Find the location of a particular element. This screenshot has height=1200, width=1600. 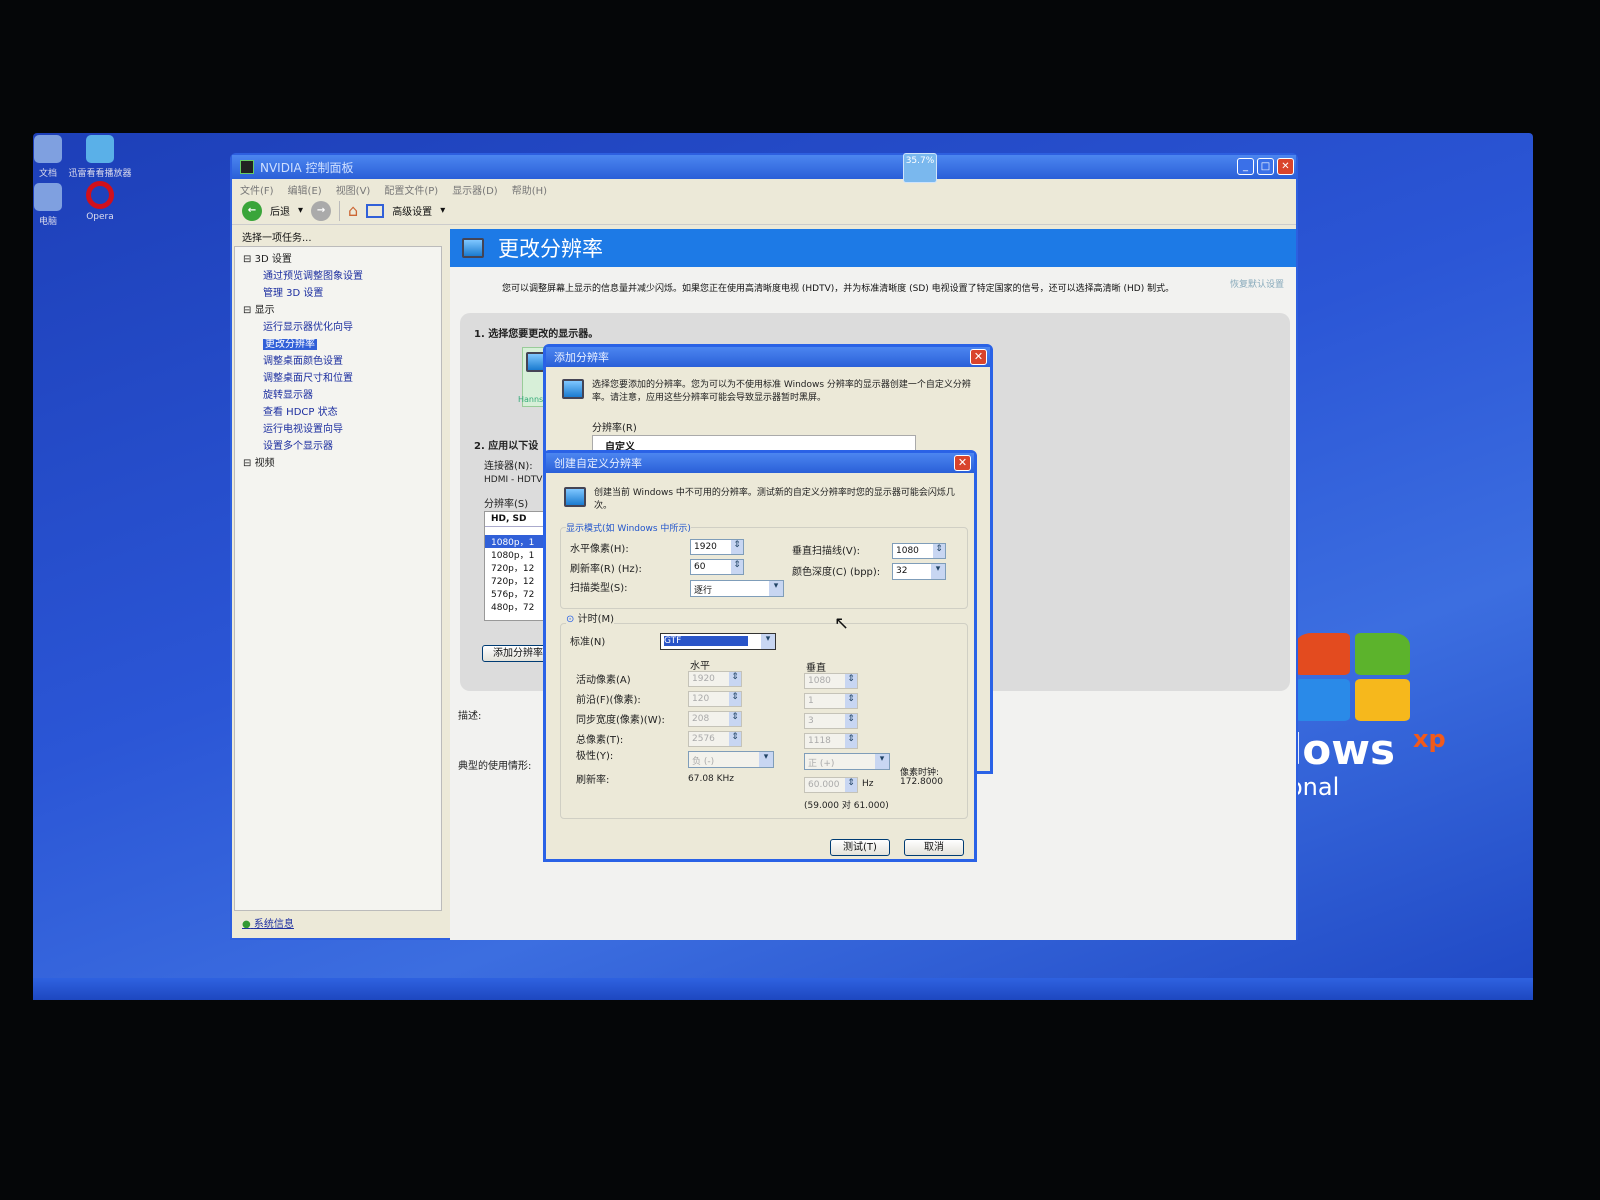

tree-item: 调整桌面颜色设置 is located at coordinates (338, 359).